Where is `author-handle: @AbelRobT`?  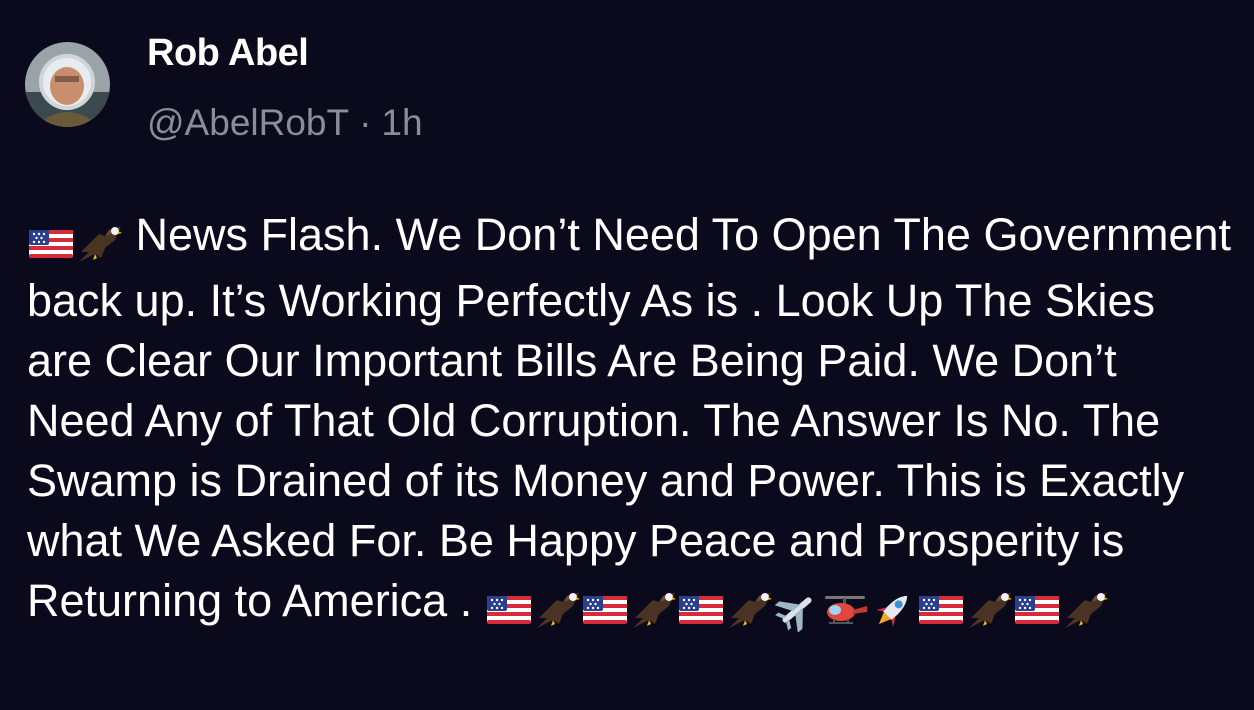
author-handle: @AbelRobT is located at coordinates (248, 122).